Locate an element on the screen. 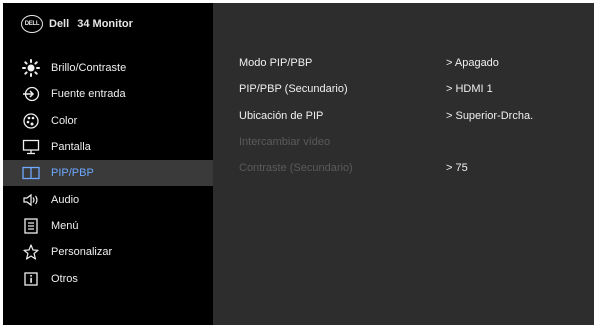 This screenshot has width=603, height=329. menu-icon is located at coordinates (31, 226).